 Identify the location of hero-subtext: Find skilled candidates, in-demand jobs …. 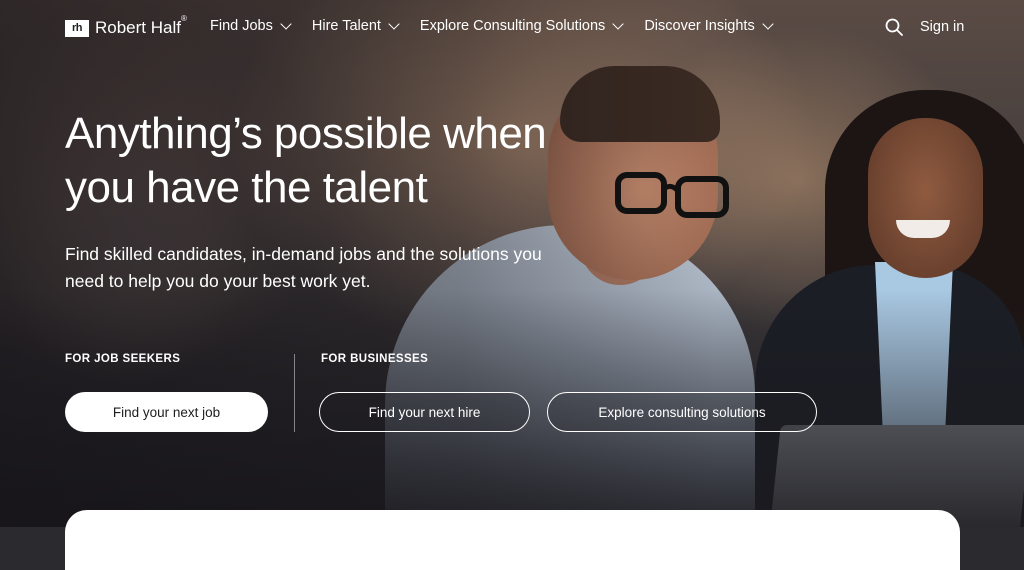
(303, 267).